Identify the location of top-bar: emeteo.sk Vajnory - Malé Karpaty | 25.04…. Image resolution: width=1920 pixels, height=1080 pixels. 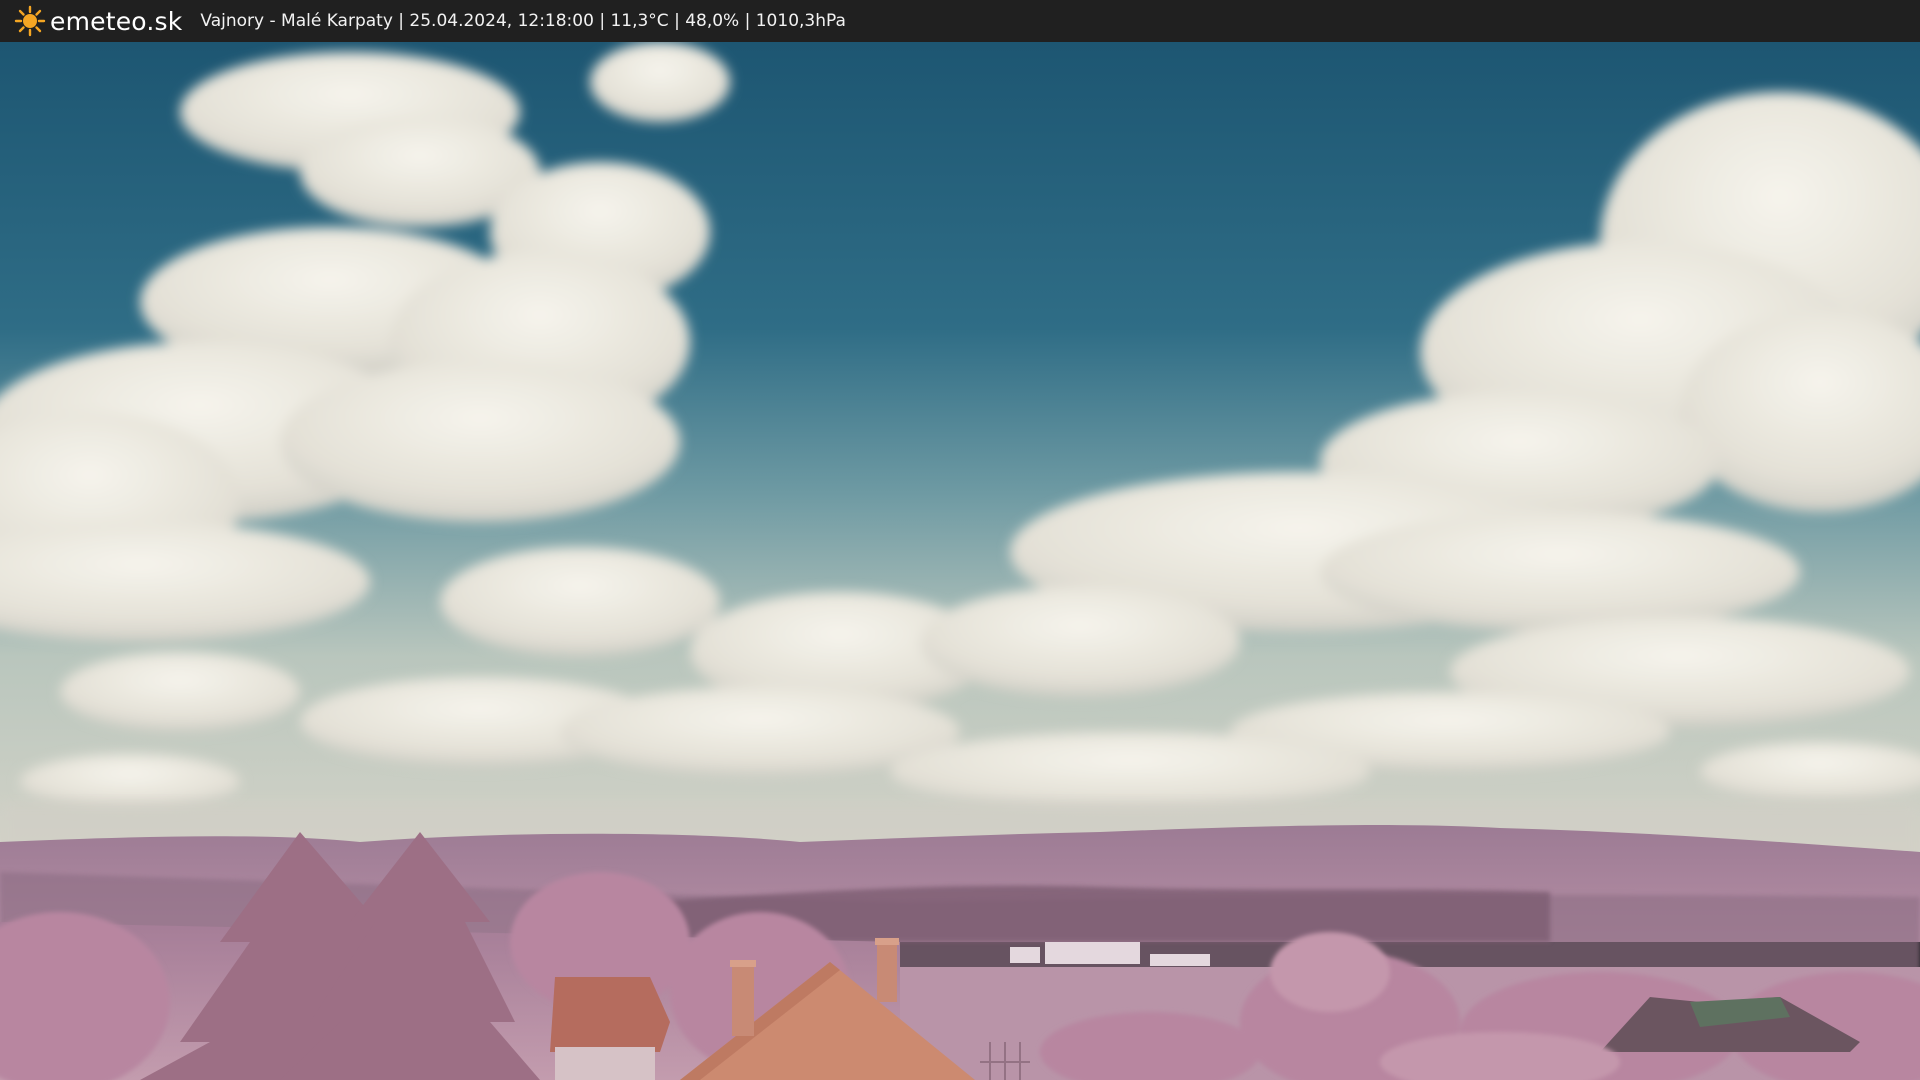
(960, 21).